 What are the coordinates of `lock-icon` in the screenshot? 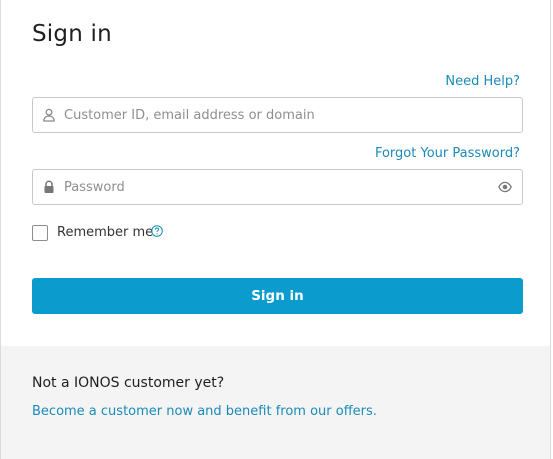 It's located at (49, 186).